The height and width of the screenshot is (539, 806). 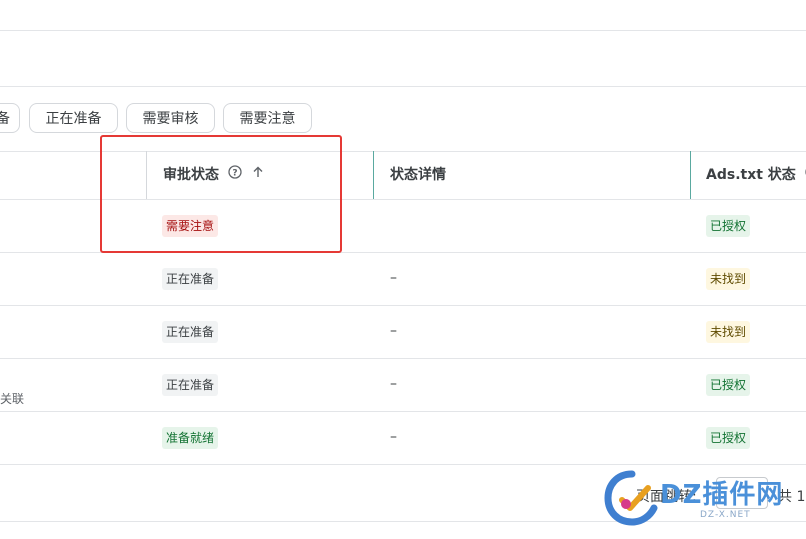 I want to click on column-header-label: Ads.txt 状态, so click(x=751, y=175).